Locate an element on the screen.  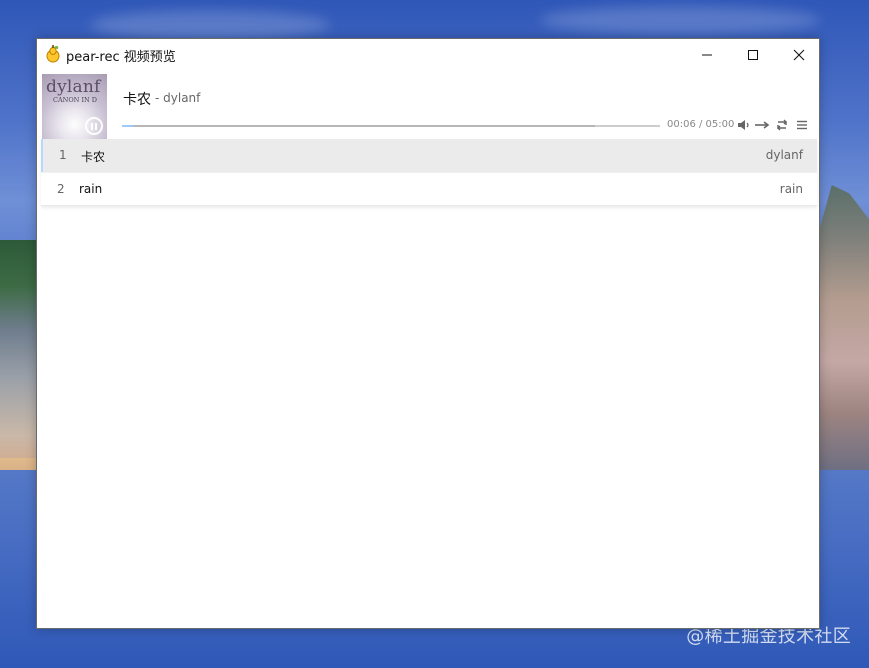
menu-icon is located at coordinates (802, 125).